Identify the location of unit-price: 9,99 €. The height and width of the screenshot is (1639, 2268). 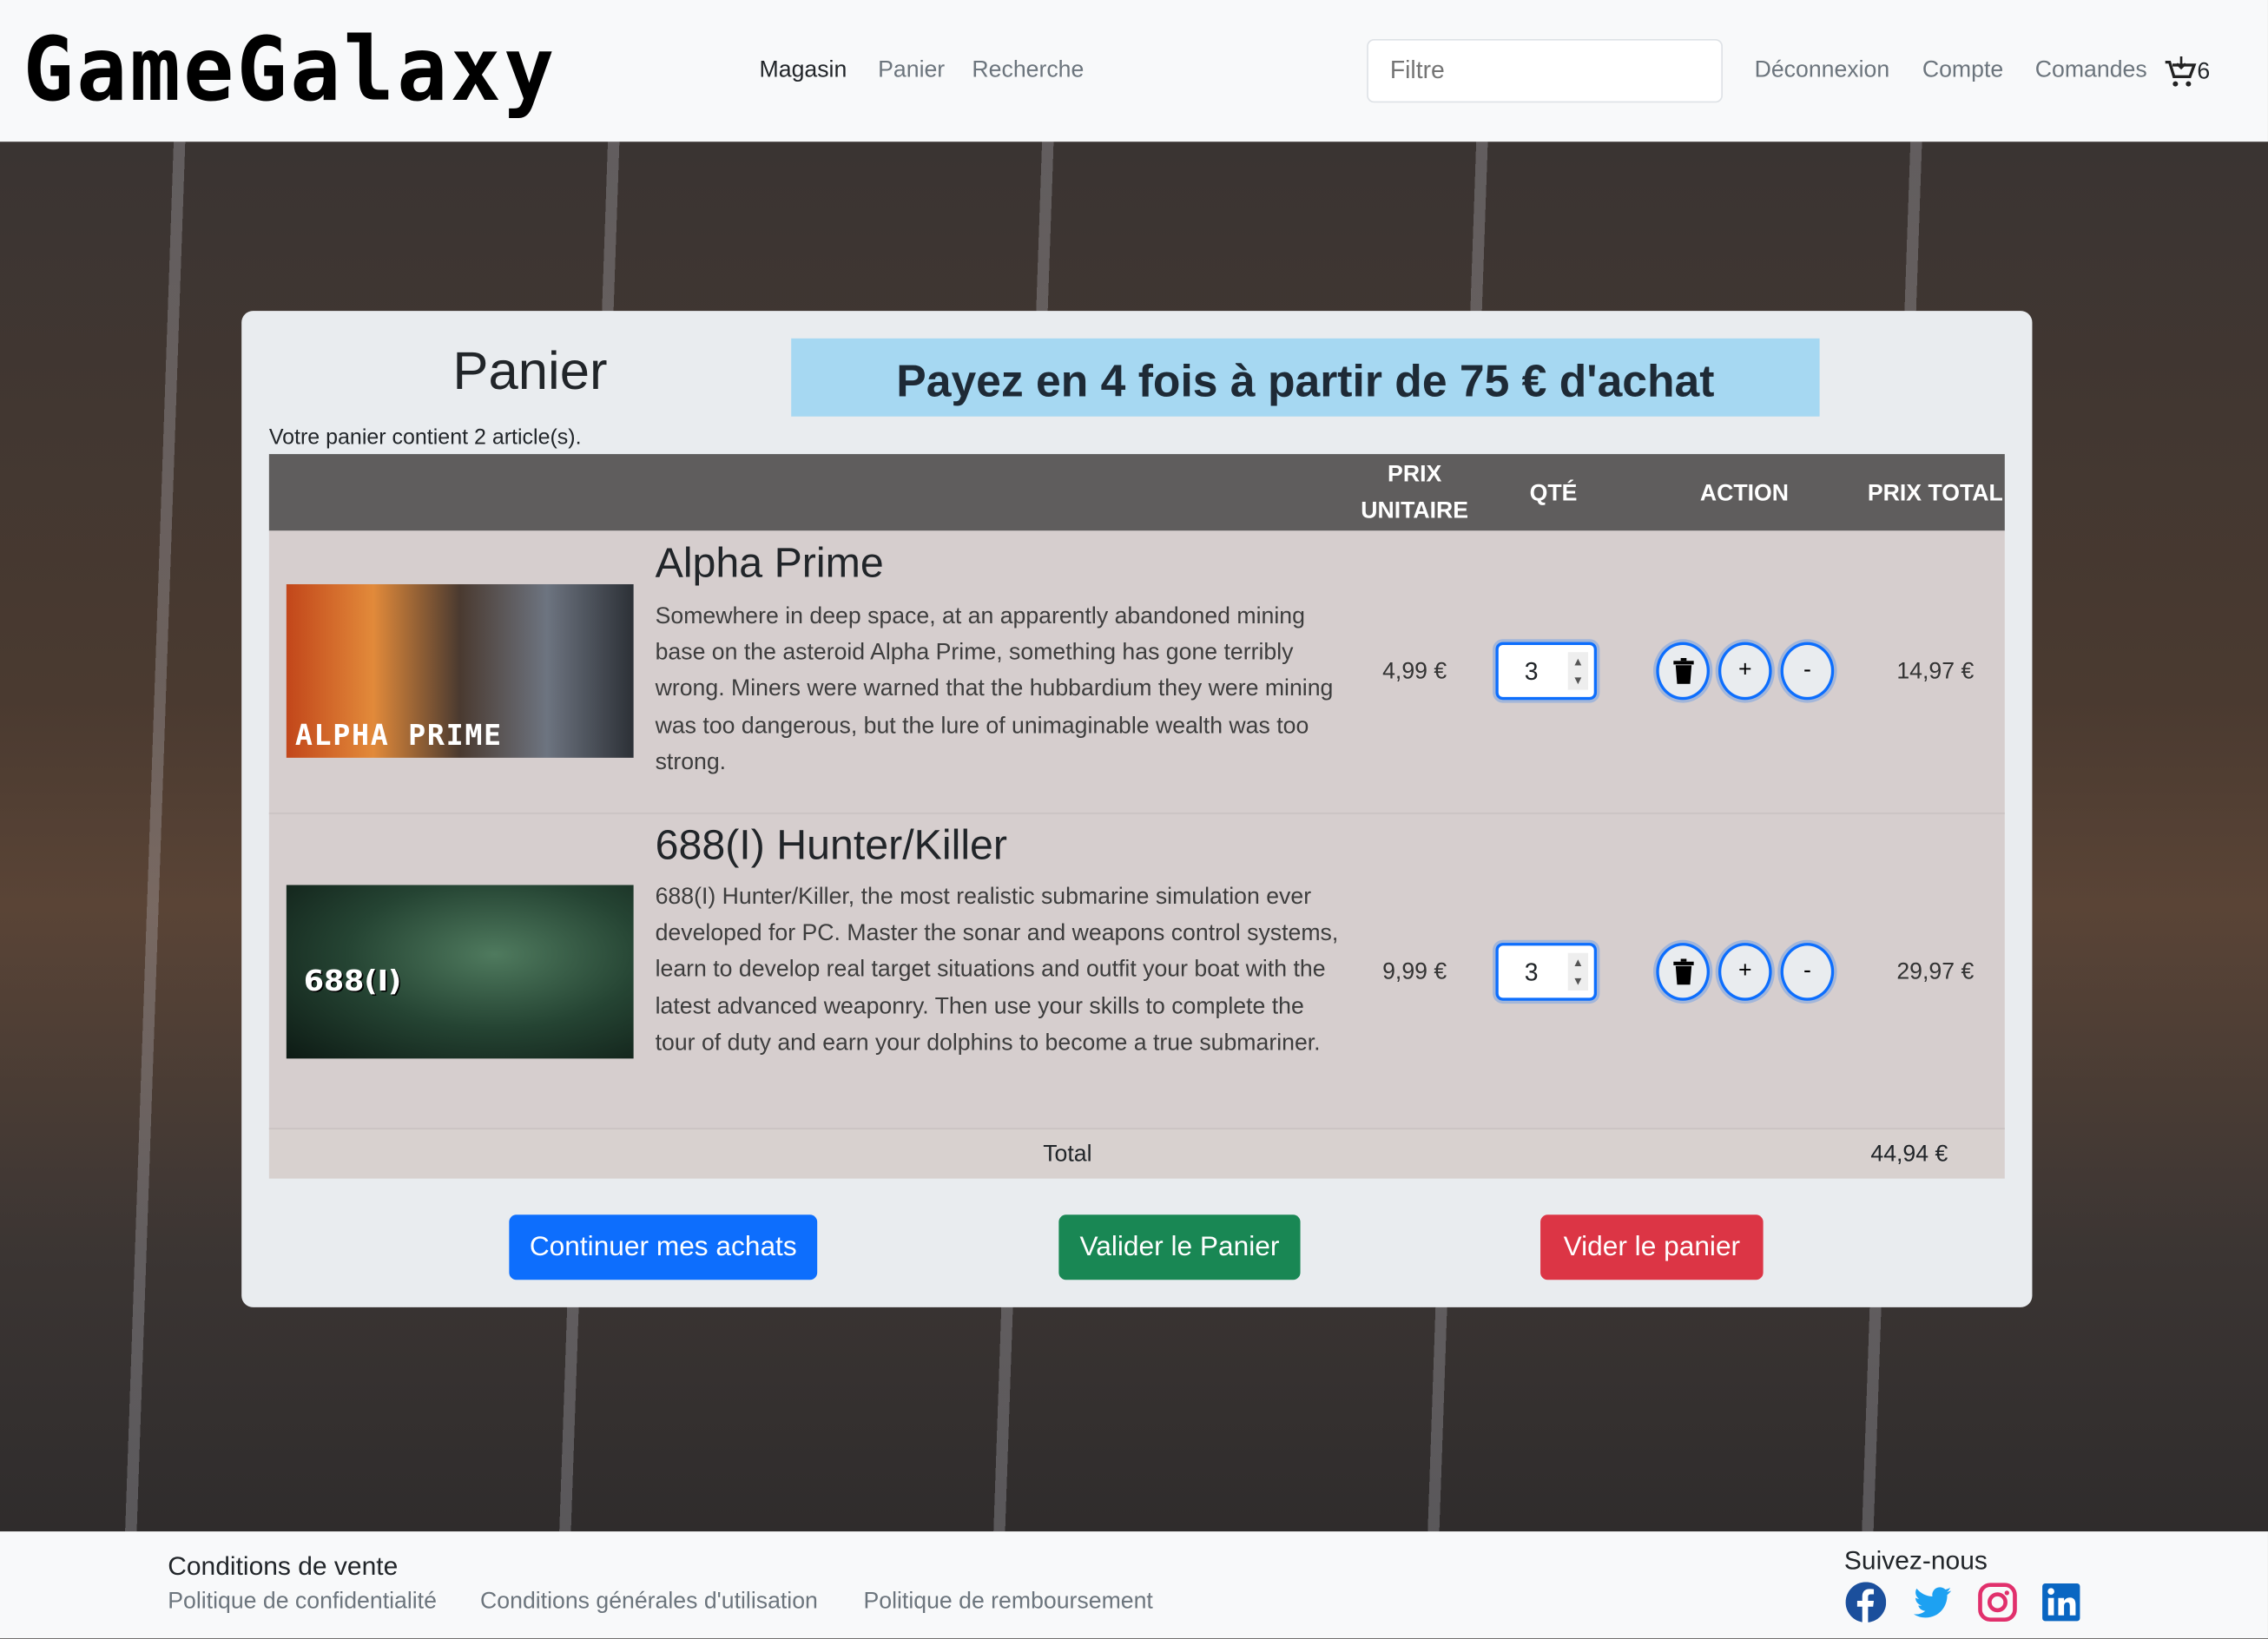
(1415, 972).